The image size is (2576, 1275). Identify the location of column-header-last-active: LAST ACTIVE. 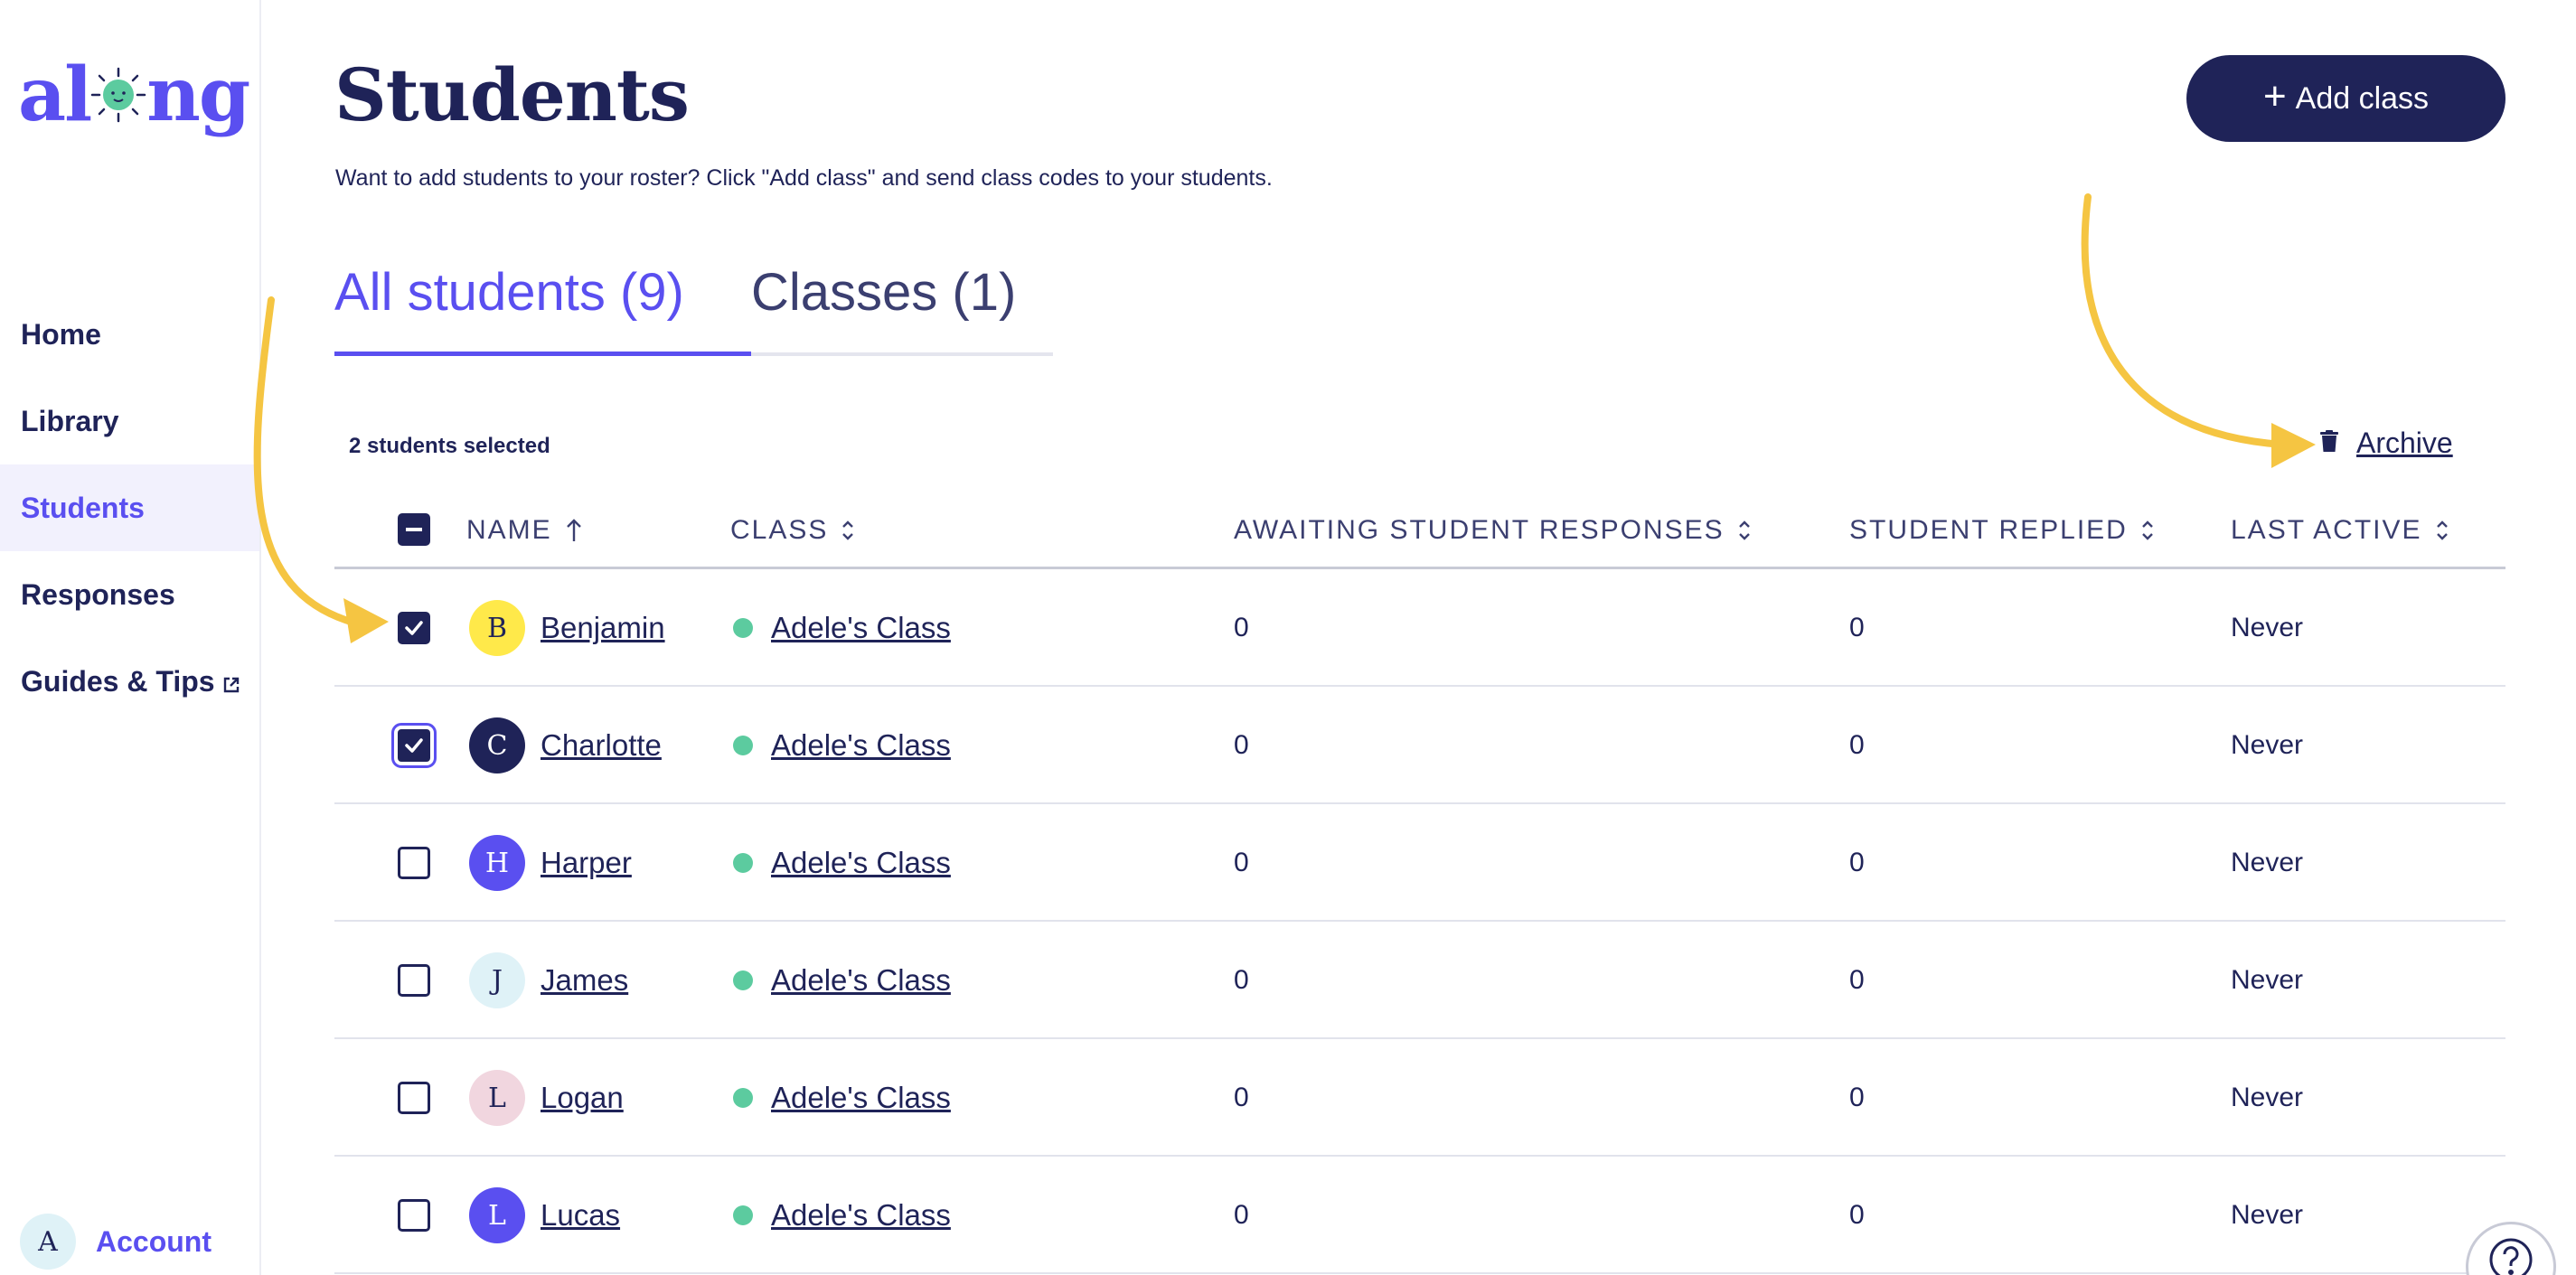
(2340, 530).